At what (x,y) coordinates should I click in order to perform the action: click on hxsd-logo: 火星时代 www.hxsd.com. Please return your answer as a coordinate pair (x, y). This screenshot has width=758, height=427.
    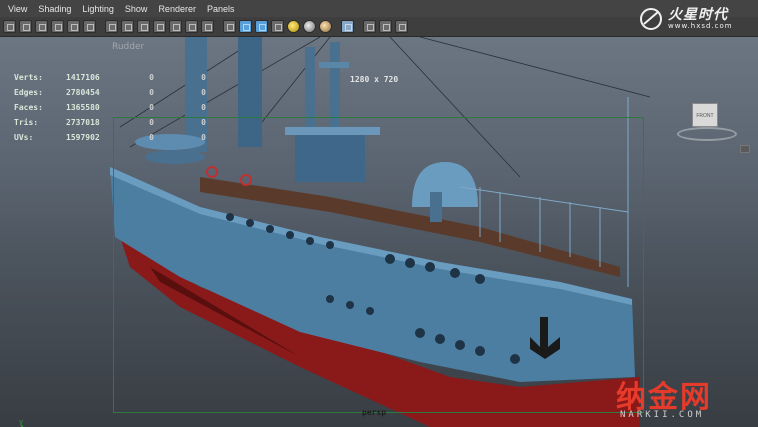
    Looking at the image, I should click on (693, 19).